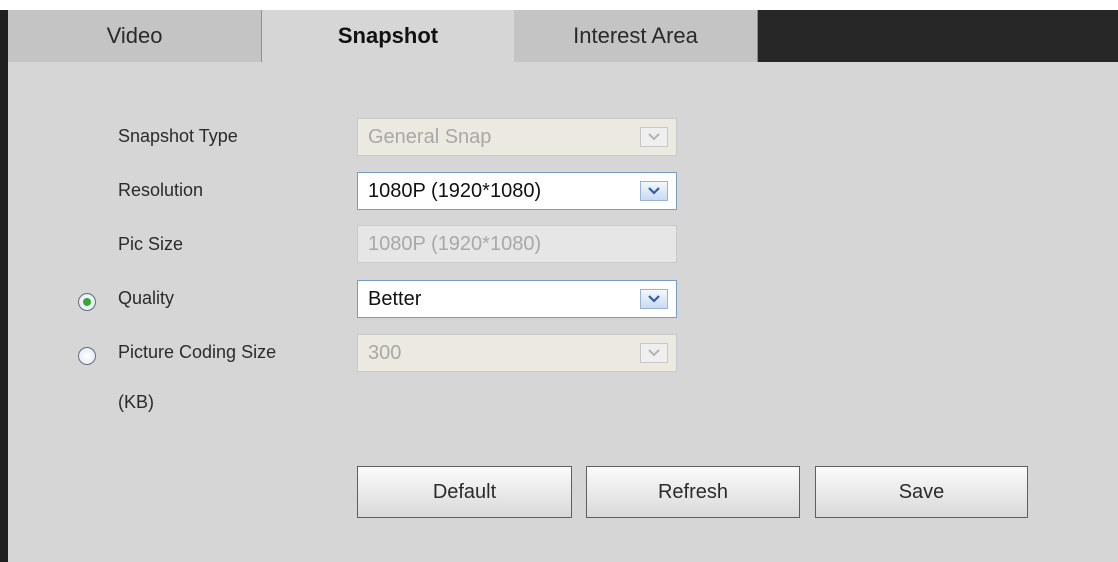 This screenshot has width=1118, height=562. I want to click on picture-coding-size-label: Picture Coding Size, so click(197, 352).